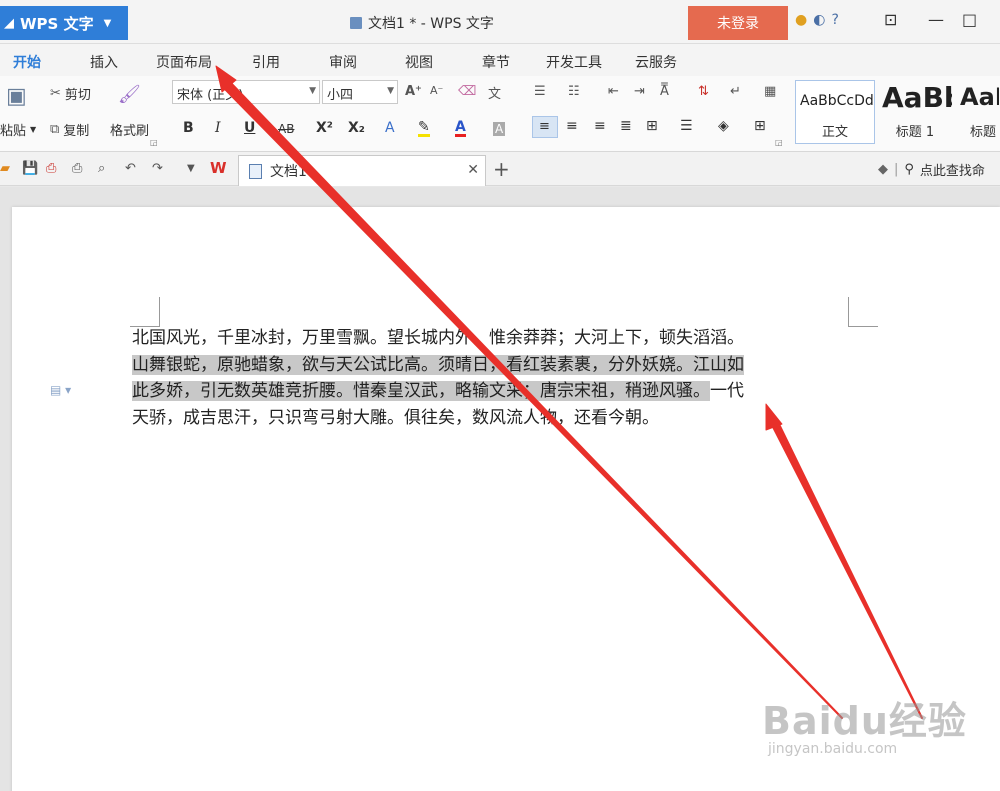 The image size is (1000, 791). Describe the element at coordinates (101, 168) in the screenshot. I see `print-preview-icon: ⌕` at that location.